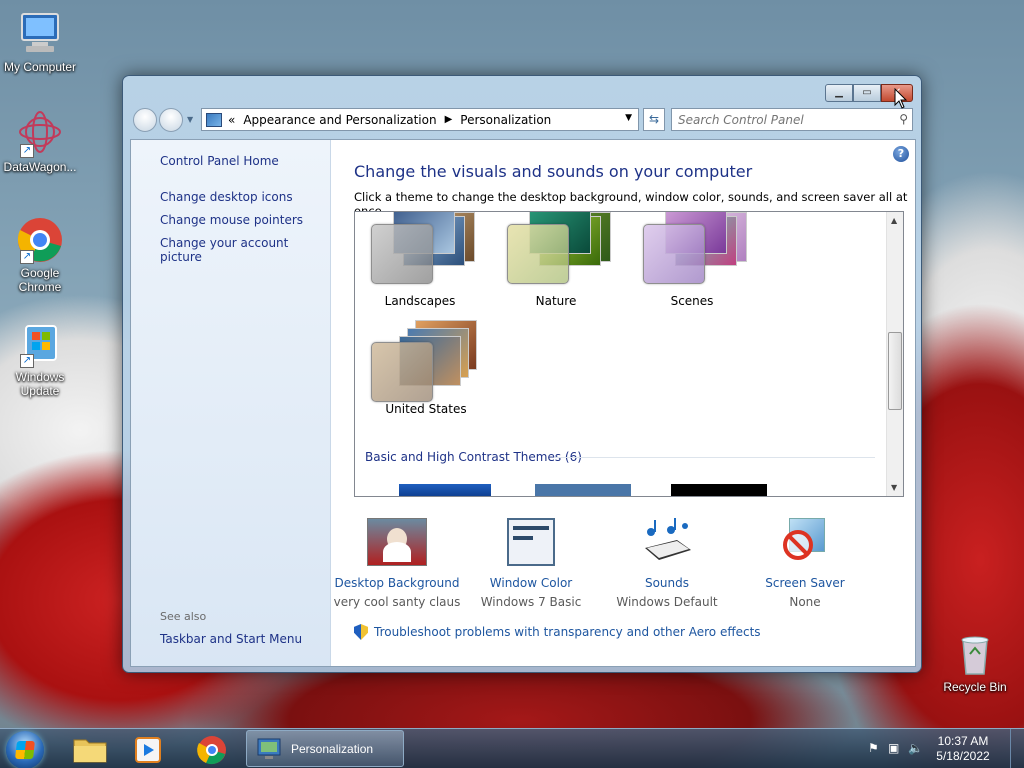  I want to click on setting-desktop-background: Desktop Background very cool santy claus, so click(397, 563).